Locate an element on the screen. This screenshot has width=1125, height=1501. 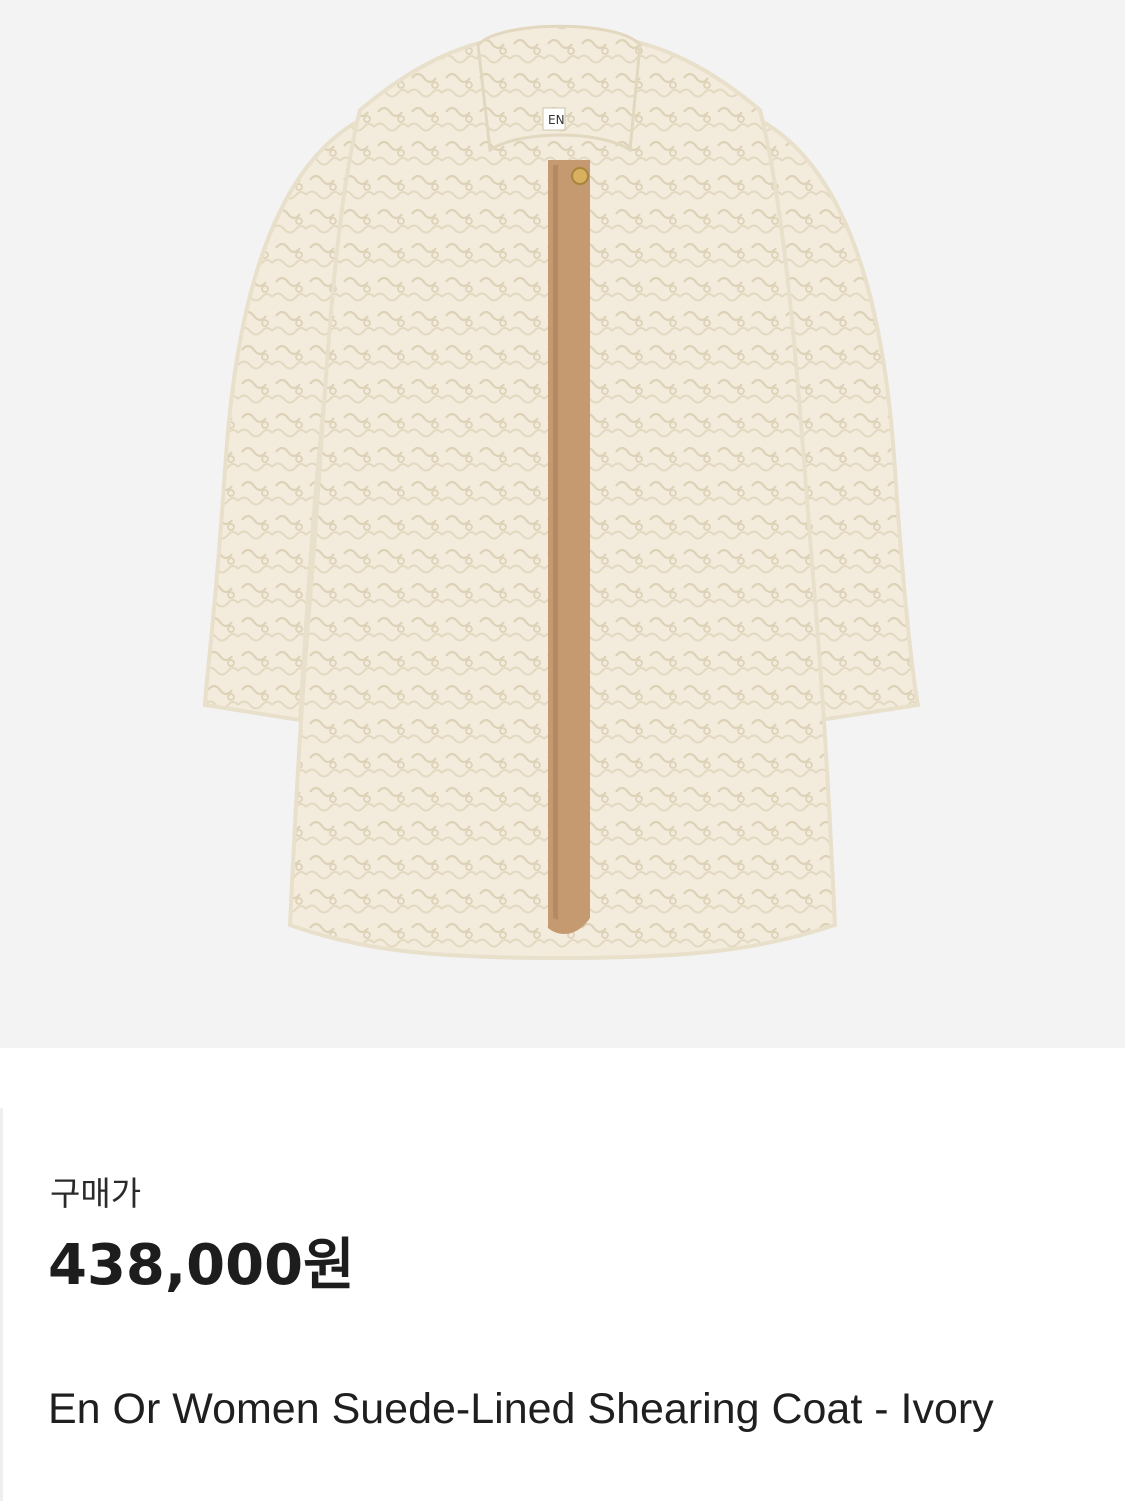
price-value: 438,000원 is located at coordinates (201, 1265).